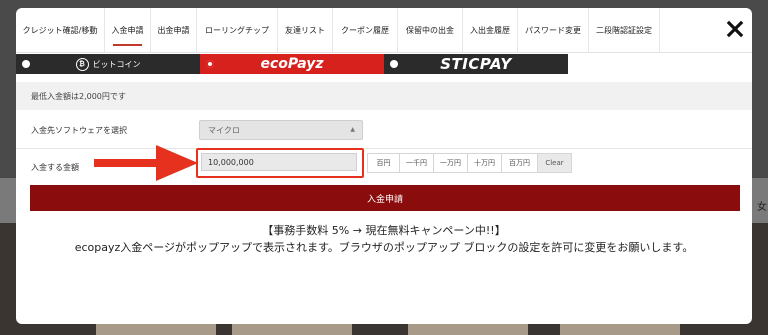 The height and width of the screenshot is (335, 768). What do you see at coordinates (624, 30) in the screenshot?
I see `tab-two-factor-settings: 二段階認証設定` at bounding box center [624, 30].